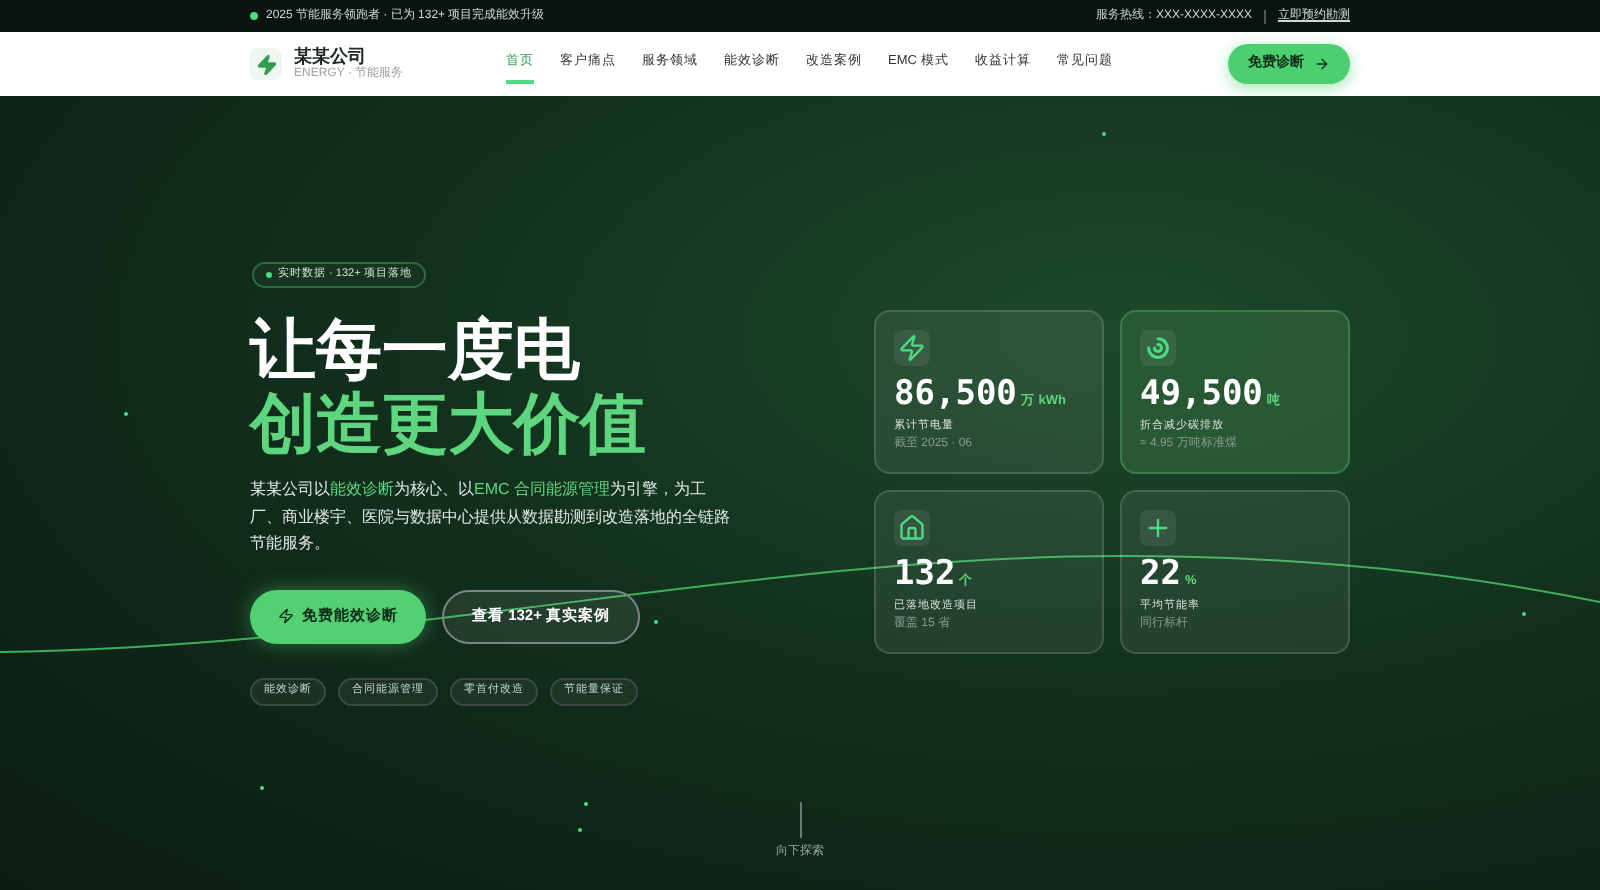 The height and width of the screenshot is (890, 1600). What do you see at coordinates (1160, 574) in the screenshot?
I see `stat-value: 22` at bounding box center [1160, 574].